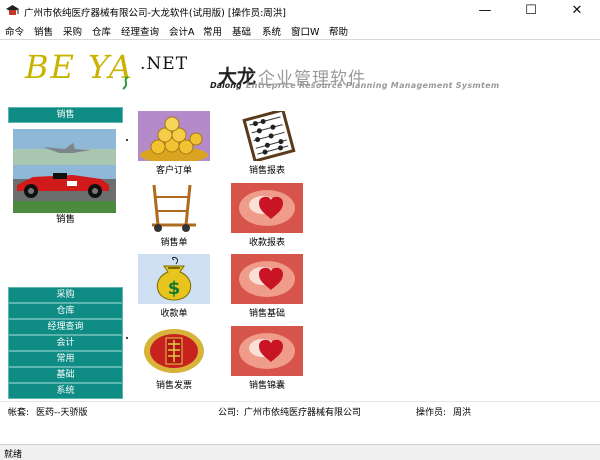 The height and width of the screenshot is (460, 600). Describe the element at coordinates (19, 413) in the screenshot. I see `account-label: 帐套:` at that location.